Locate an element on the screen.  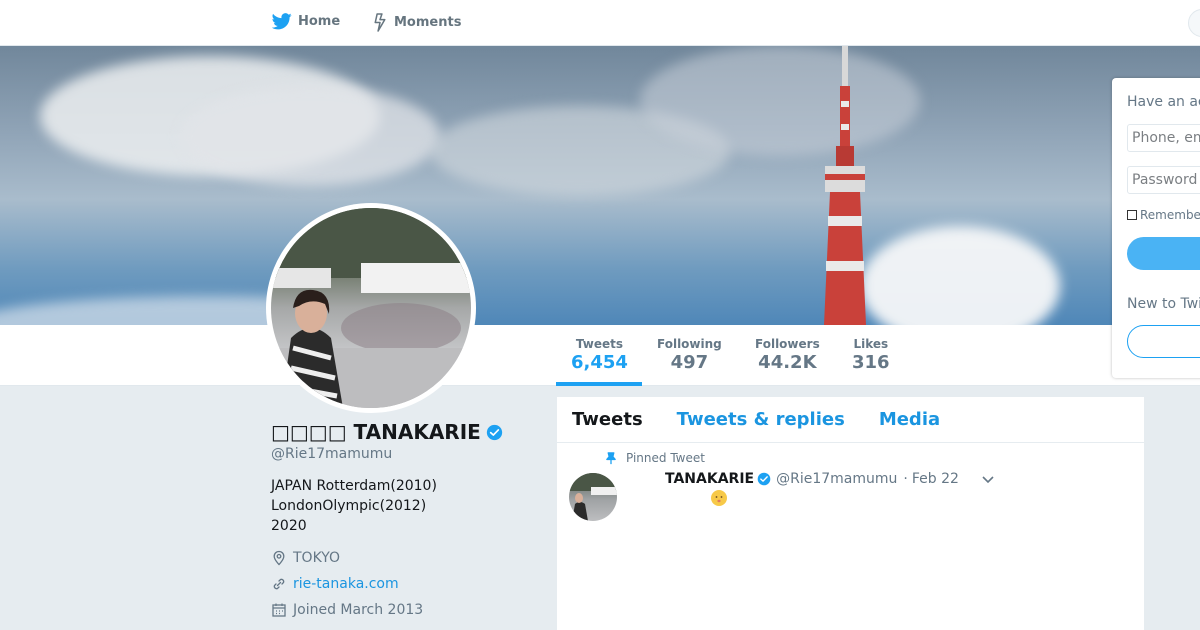
stat-label: Following is located at coordinates (689, 344).